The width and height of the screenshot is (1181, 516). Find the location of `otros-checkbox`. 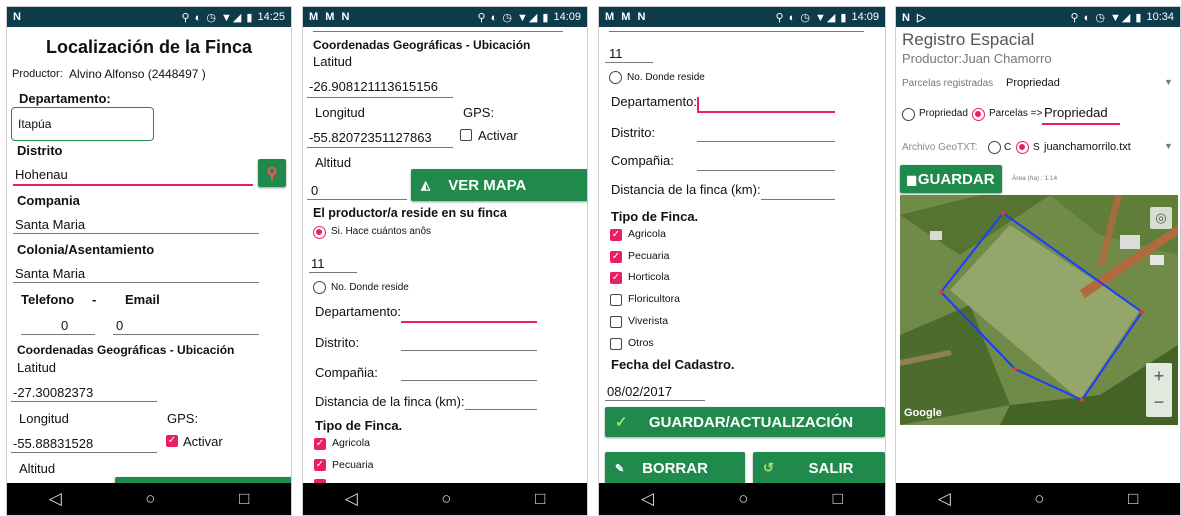

otros-checkbox is located at coordinates (616, 344).